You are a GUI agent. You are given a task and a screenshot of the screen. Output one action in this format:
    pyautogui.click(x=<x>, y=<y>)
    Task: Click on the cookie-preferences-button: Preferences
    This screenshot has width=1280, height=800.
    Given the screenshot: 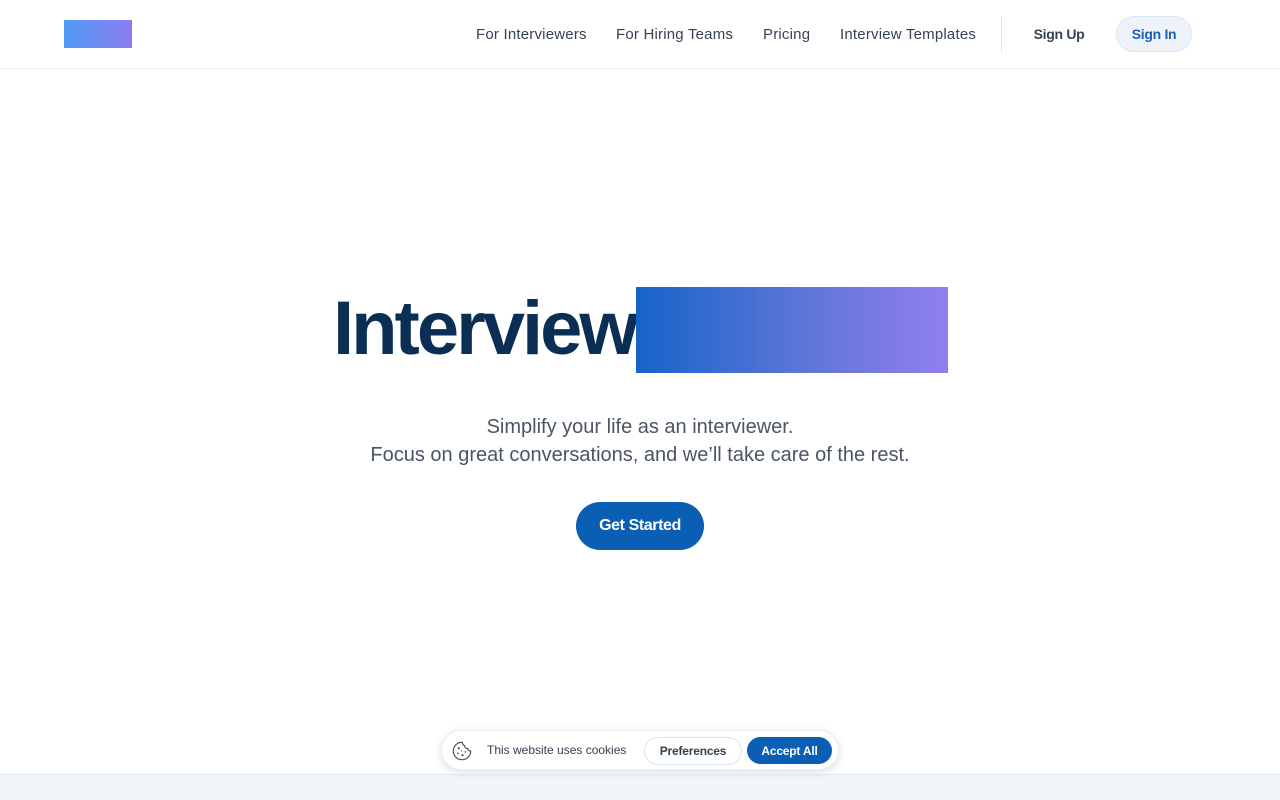 What is the action you would take?
    pyautogui.click(x=693, y=751)
    